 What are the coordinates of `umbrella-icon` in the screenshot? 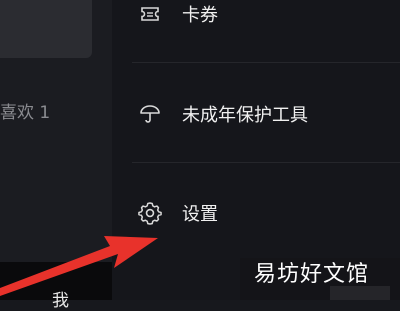 It's located at (150, 114).